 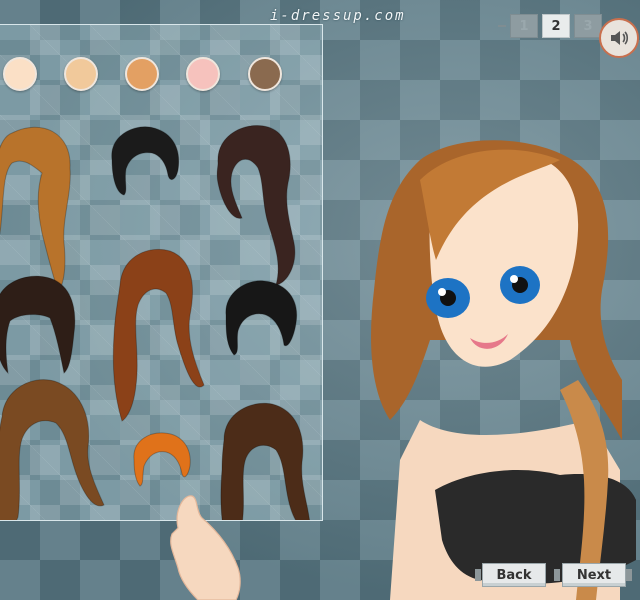 I want to click on site-logo: i-dressup.com, so click(x=338, y=16).